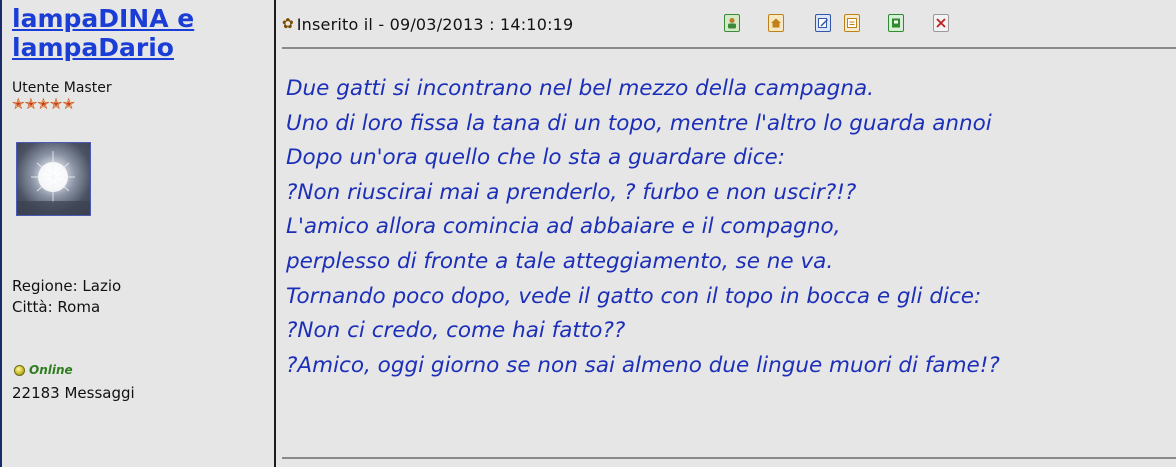 The height and width of the screenshot is (467, 1176). I want to click on post-header: ✿ Inserito il - 09/03/2013 : 14:10:19, so click(427, 24).